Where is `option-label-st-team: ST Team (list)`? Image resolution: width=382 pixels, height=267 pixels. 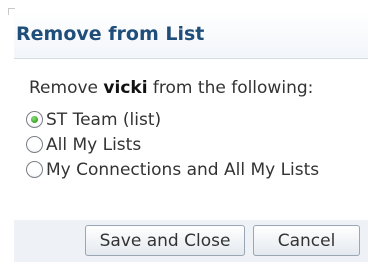 option-label-st-team: ST Team (list) is located at coordinates (104, 119).